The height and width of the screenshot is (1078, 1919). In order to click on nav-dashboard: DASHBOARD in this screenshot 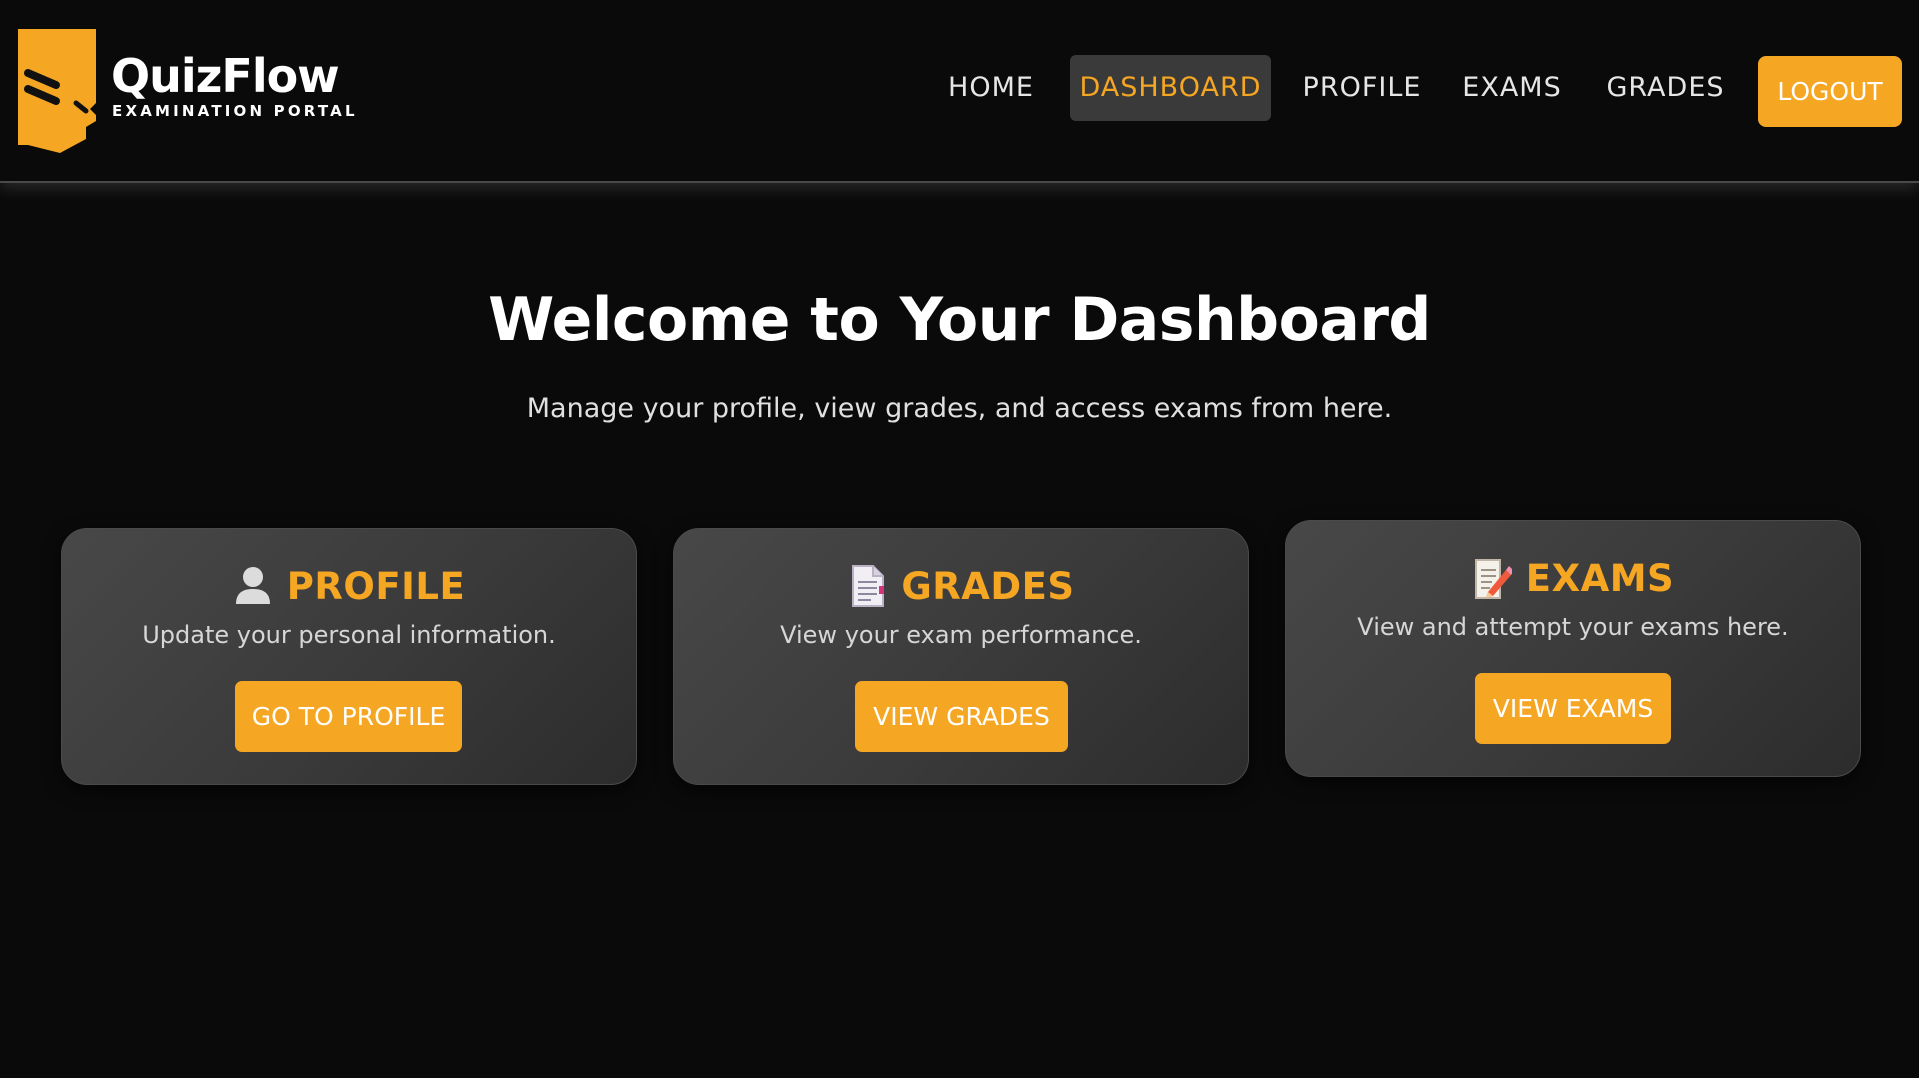, I will do `click(1170, 88)`.